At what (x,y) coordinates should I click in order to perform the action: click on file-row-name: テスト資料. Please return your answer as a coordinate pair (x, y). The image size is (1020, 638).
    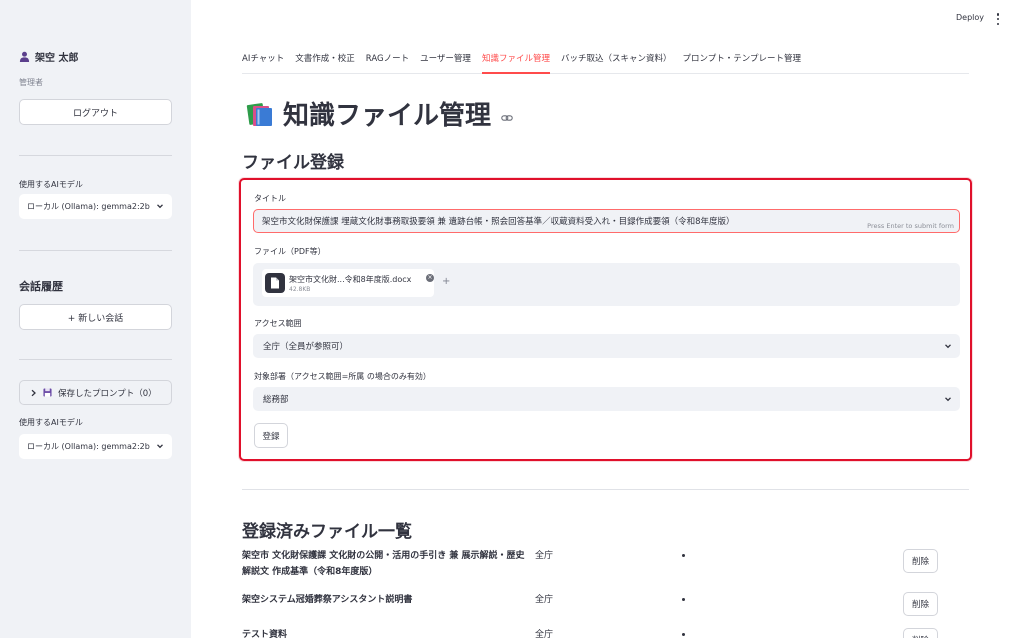
    Looking at the image, I should click on (265, 634).